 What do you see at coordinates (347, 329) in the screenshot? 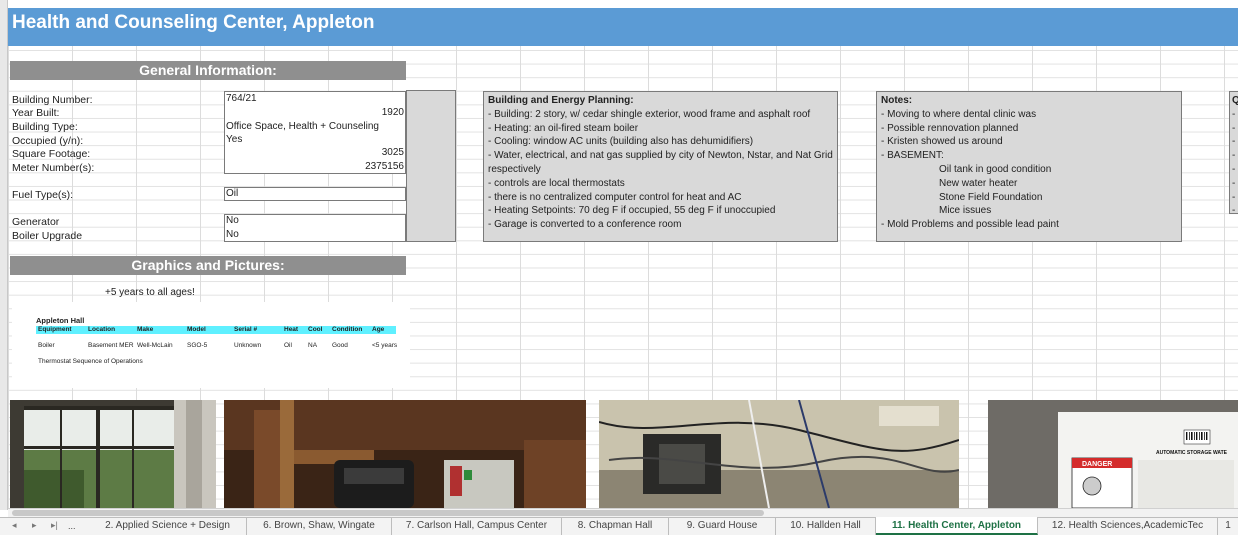
I see `th-condition: Condition` at bounding box center [347, 329].